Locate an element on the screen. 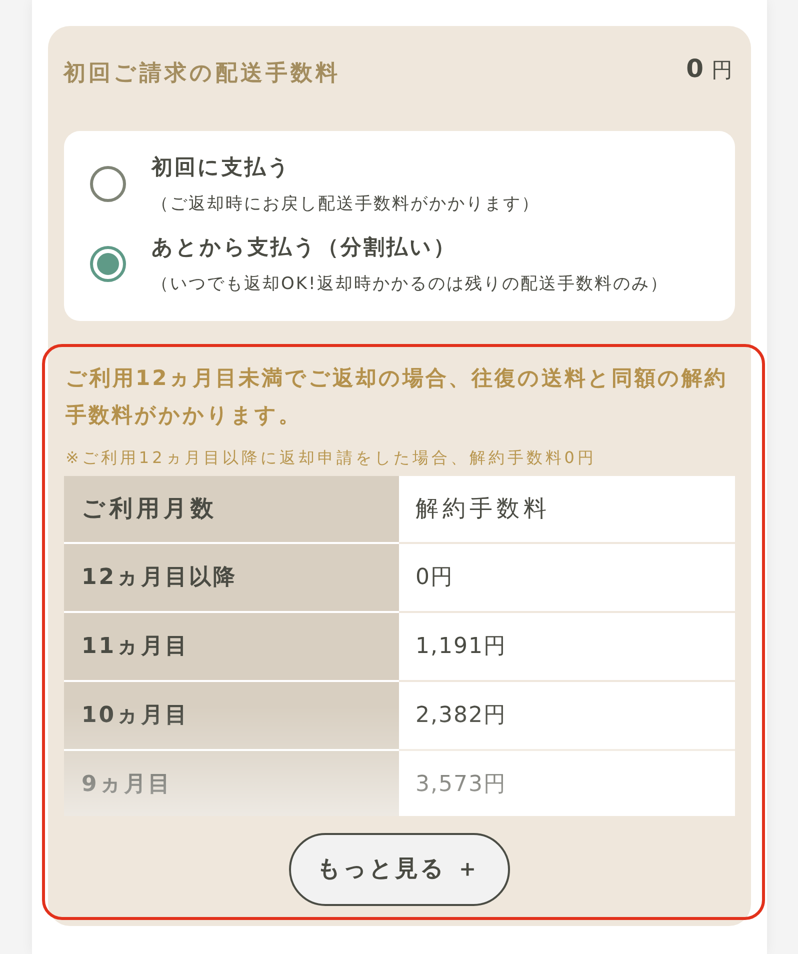 This screenshot has width=798, height=954. cancellation-note: ※ご利用12ヵ月目以降に返却申請をした場合、解約手数料0円 is located at coordinates (331, 458).